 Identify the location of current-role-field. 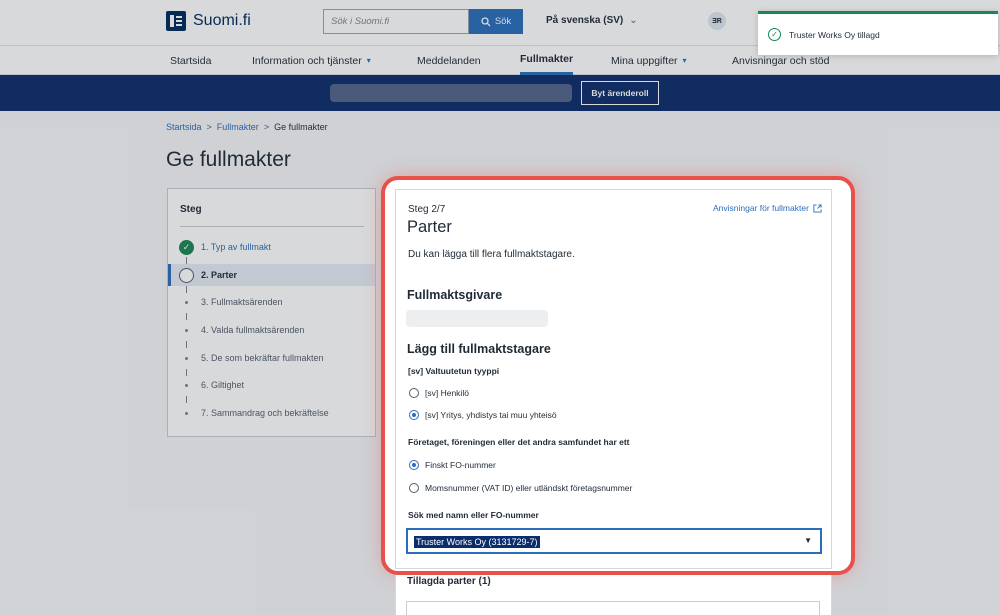
(451, 93).